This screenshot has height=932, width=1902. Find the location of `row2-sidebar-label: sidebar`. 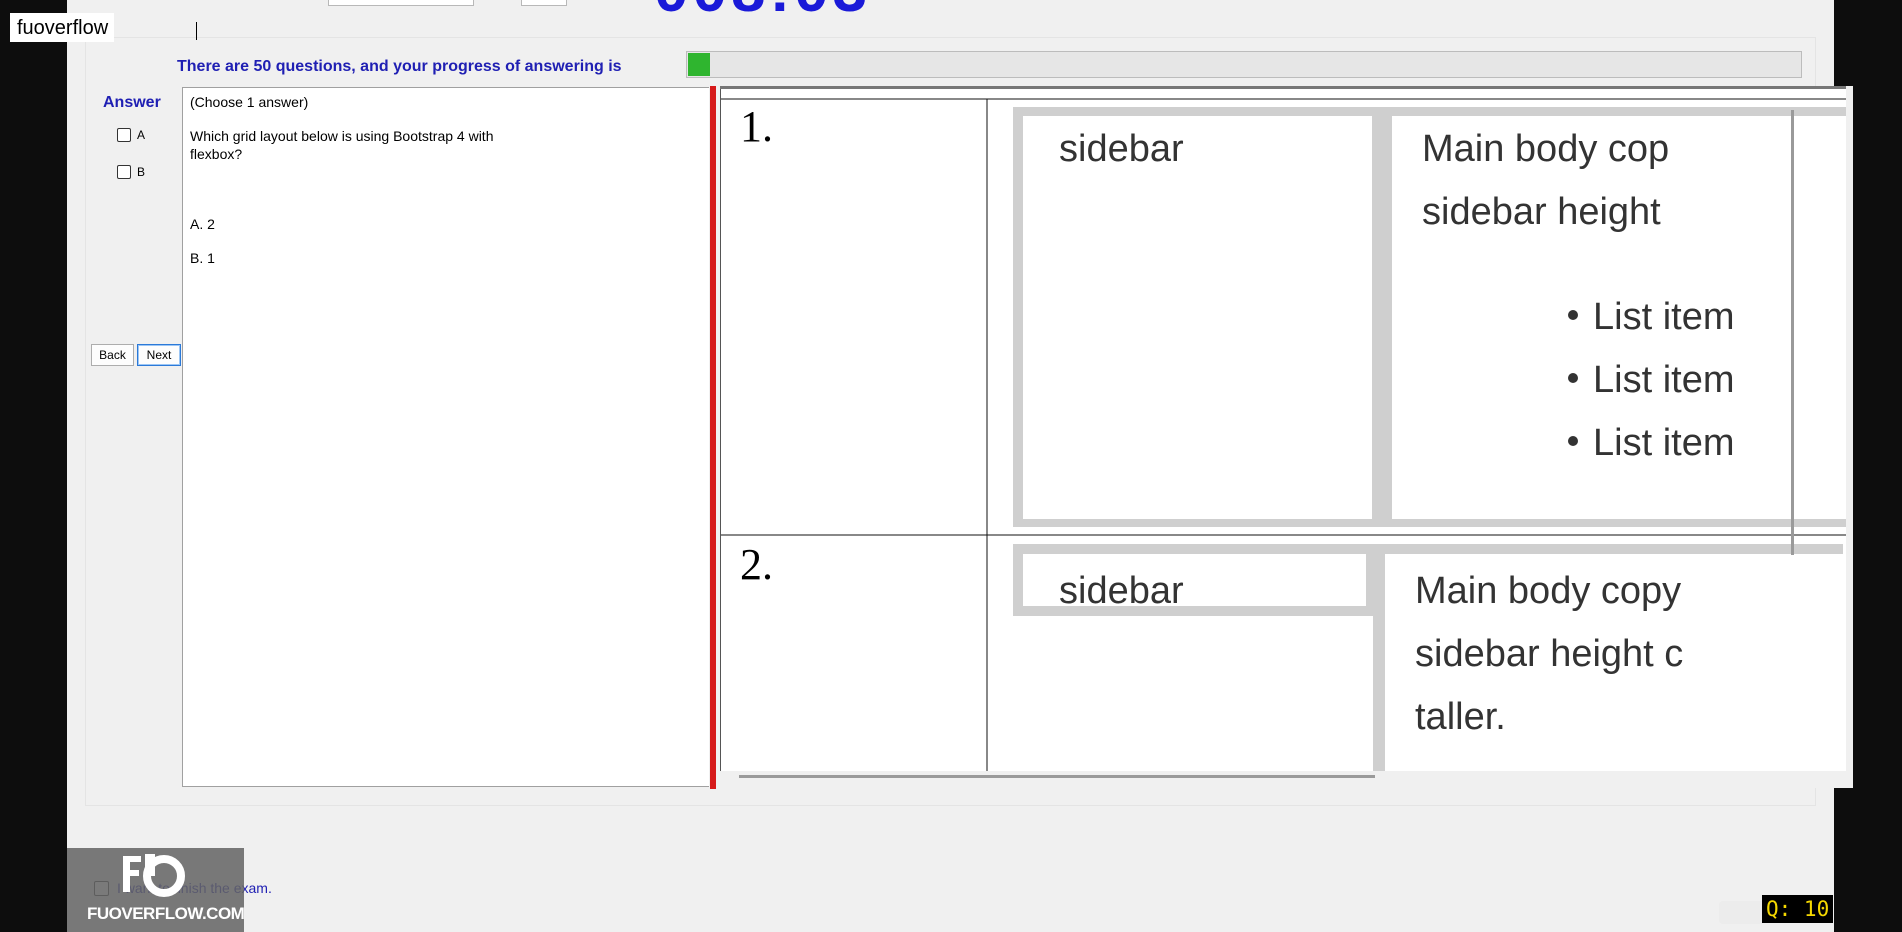

row2-sidebar-label: sidebar is located at coordinates (1121, 591).